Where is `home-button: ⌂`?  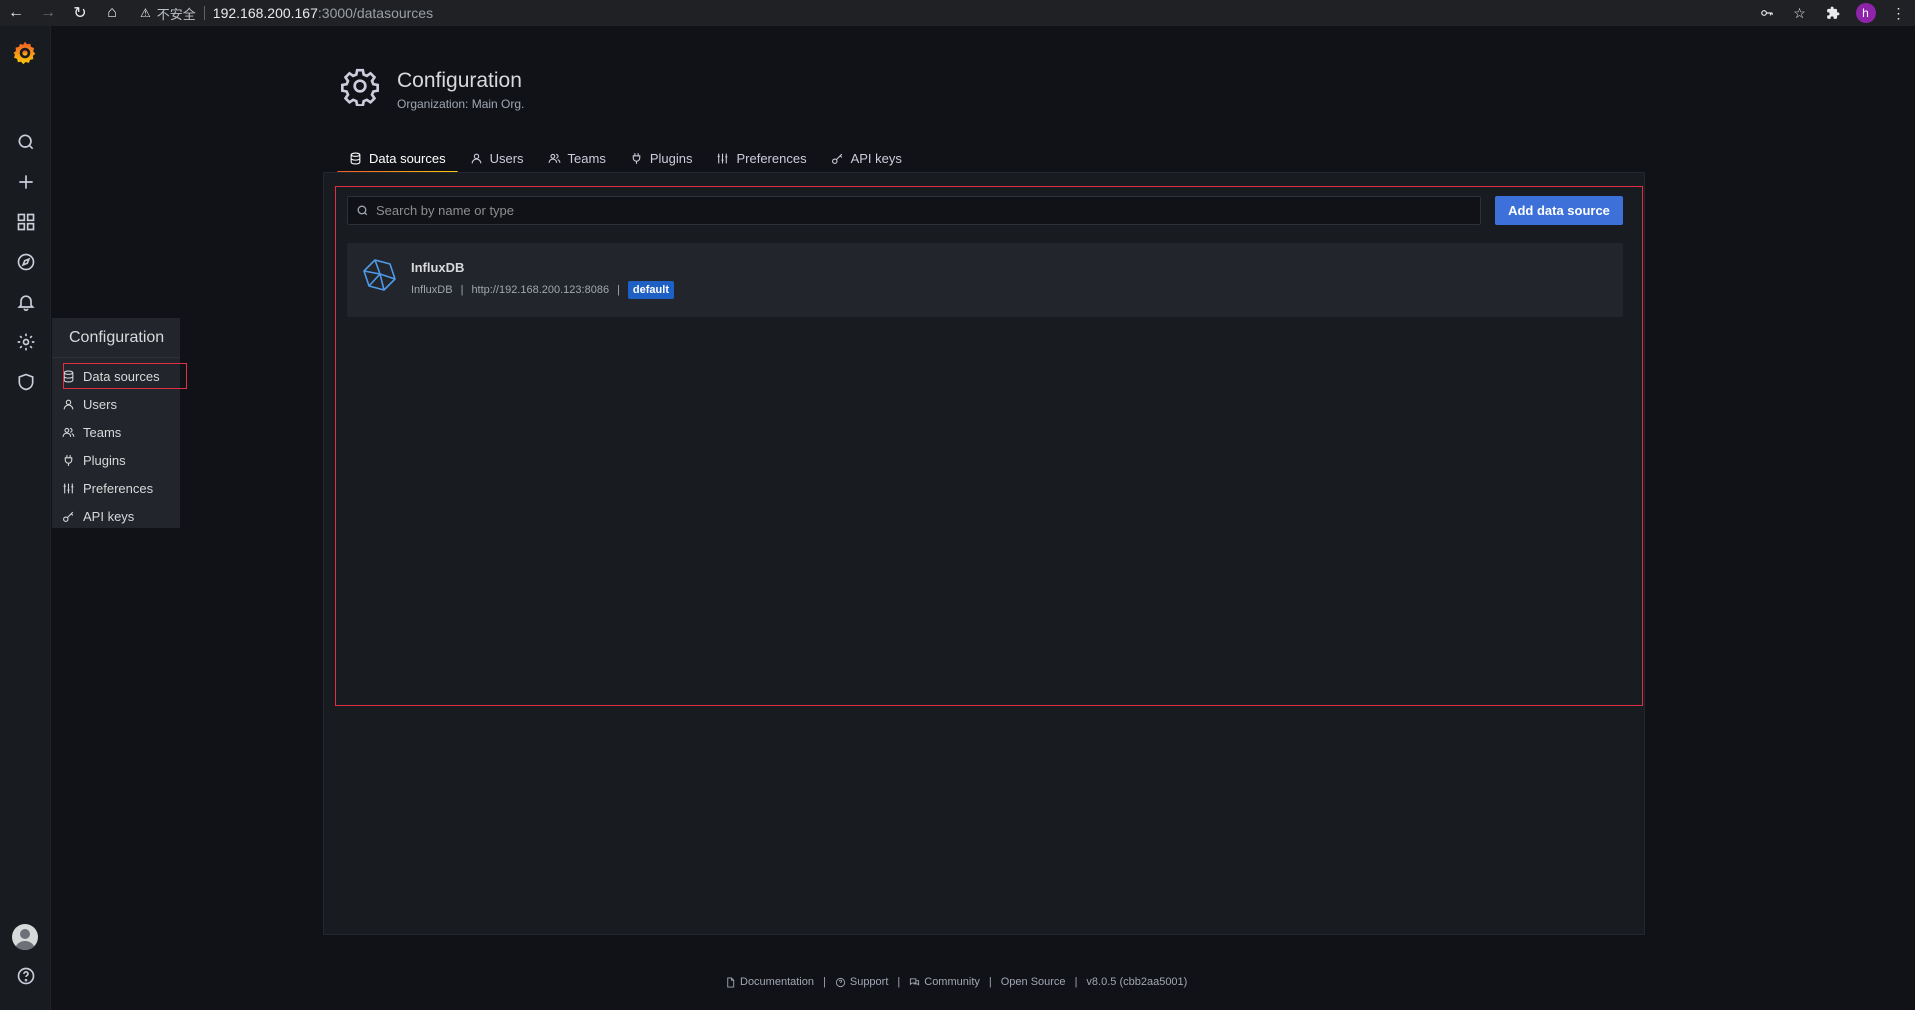 home-button: ⌂ is located at coordinates (112, 13).